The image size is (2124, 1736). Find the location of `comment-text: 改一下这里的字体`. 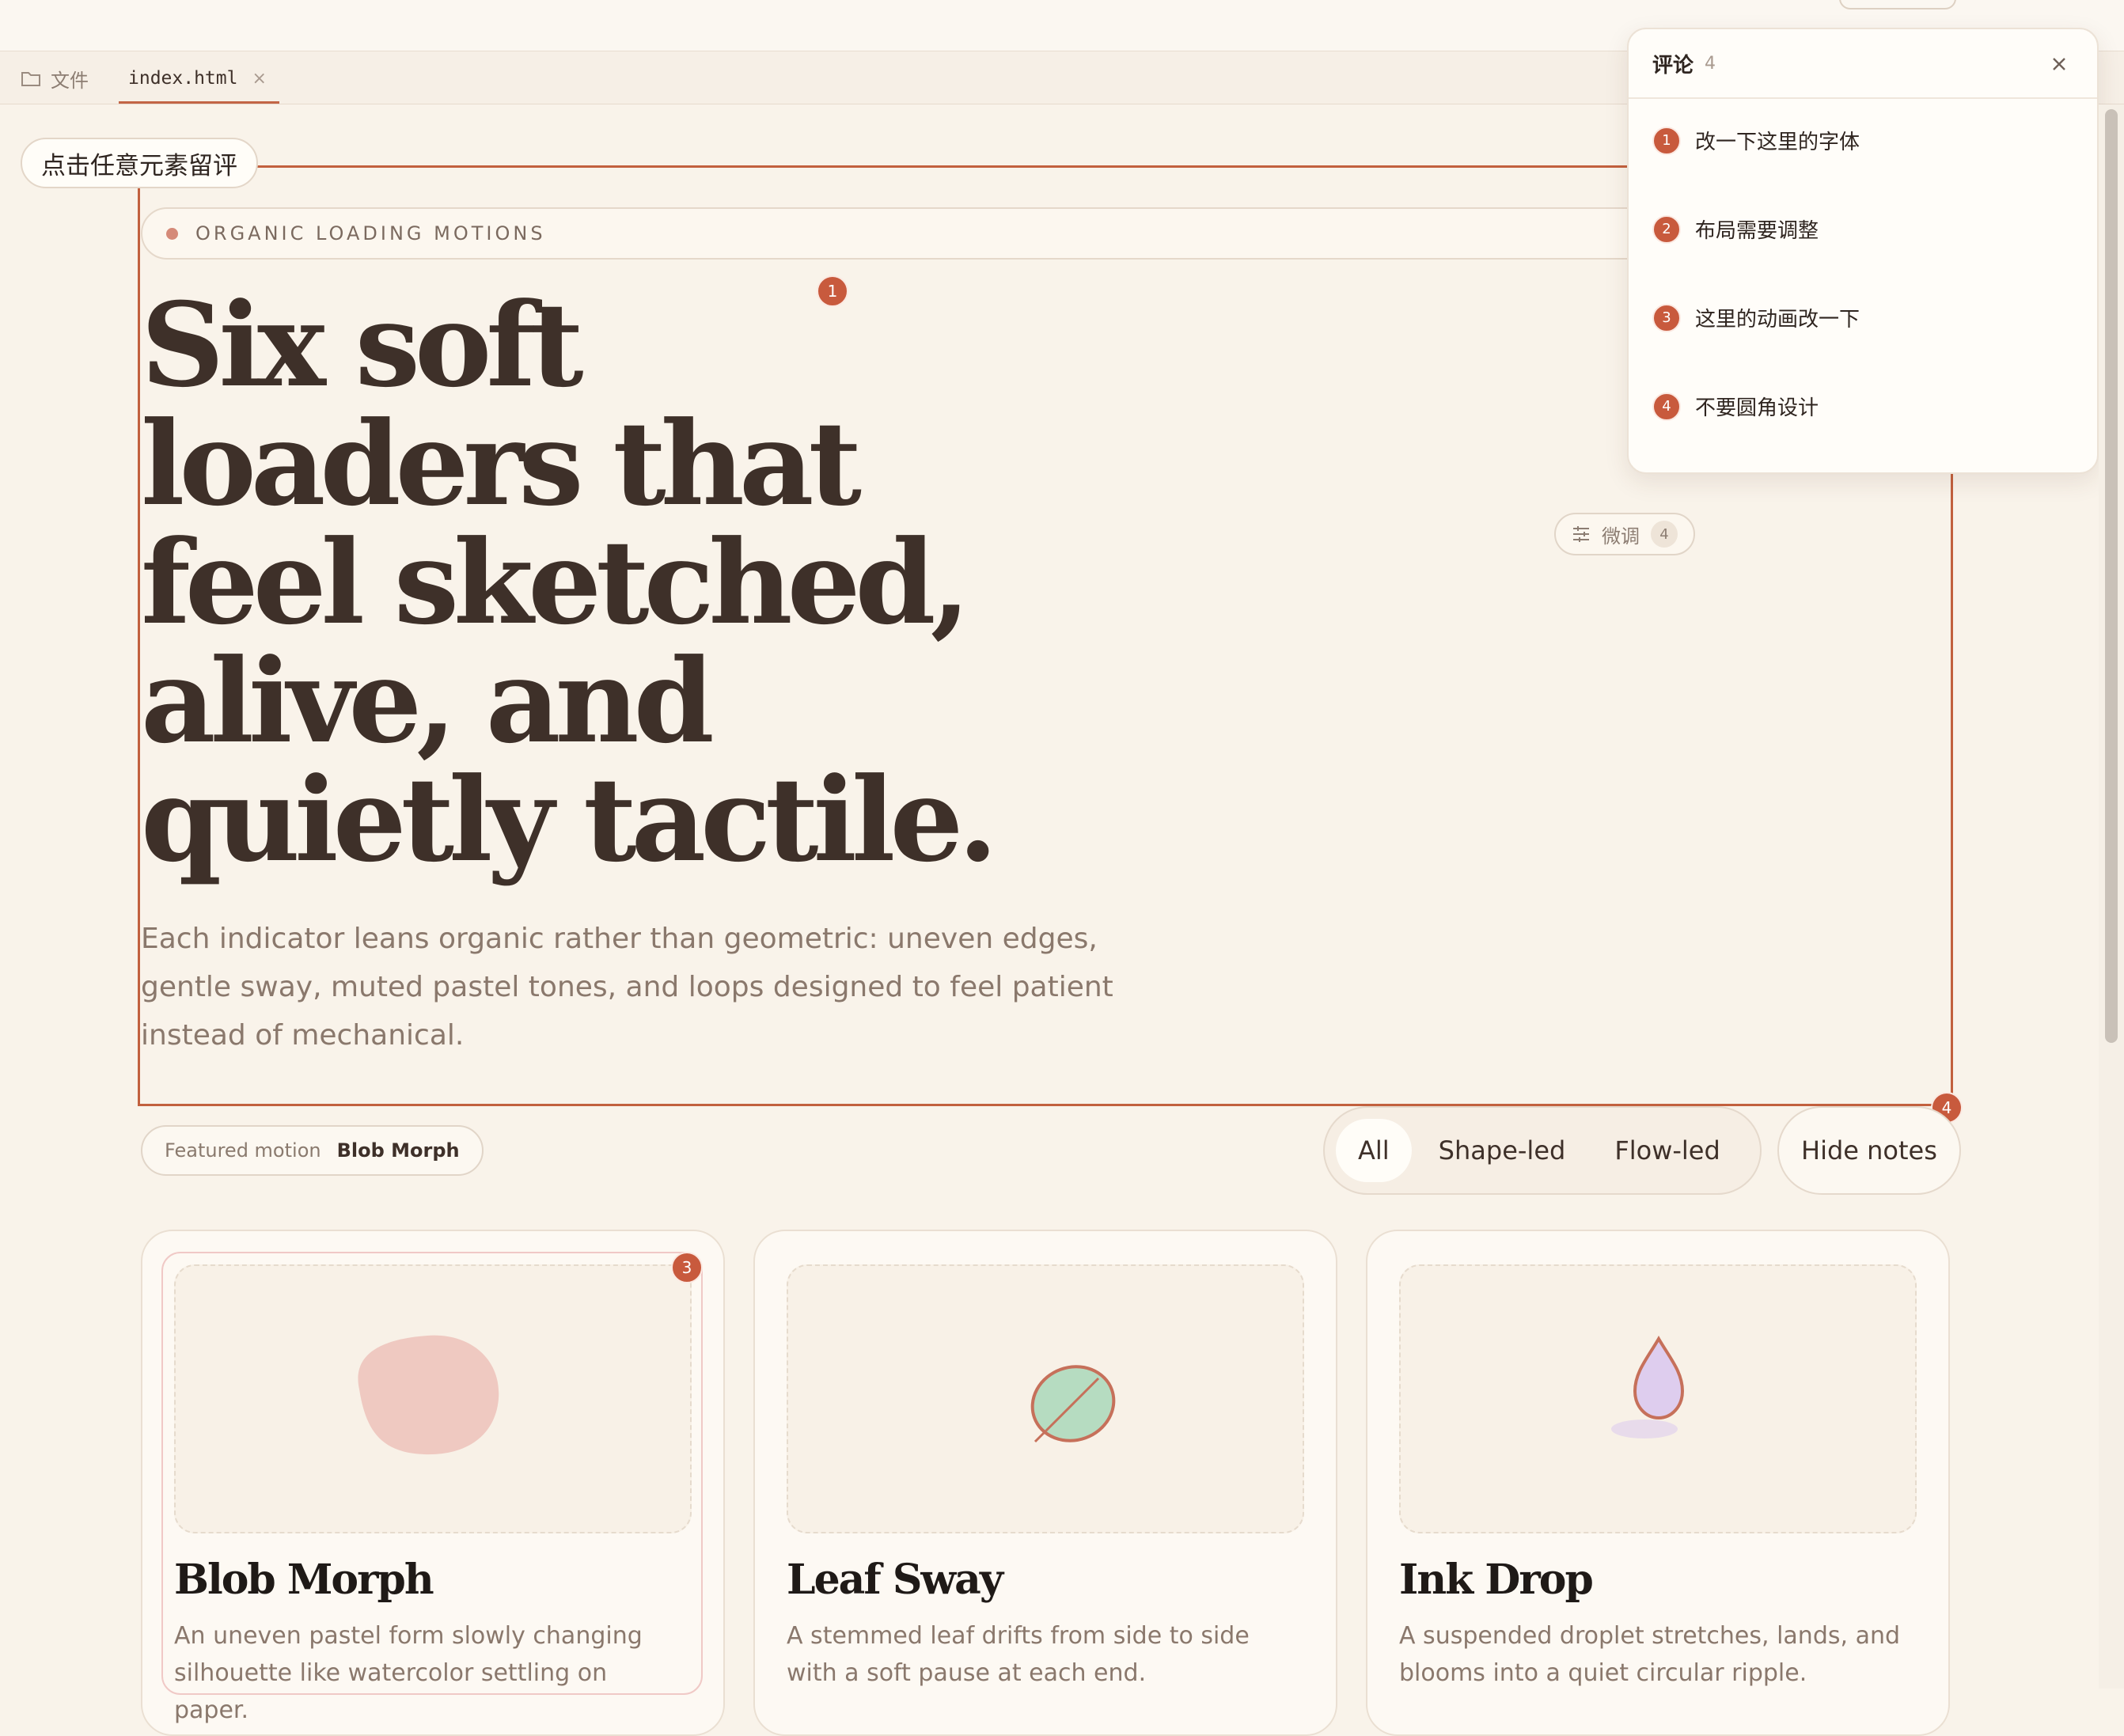

comment-text: 改一下这里的字体 is located at coordinates (1777, 142).